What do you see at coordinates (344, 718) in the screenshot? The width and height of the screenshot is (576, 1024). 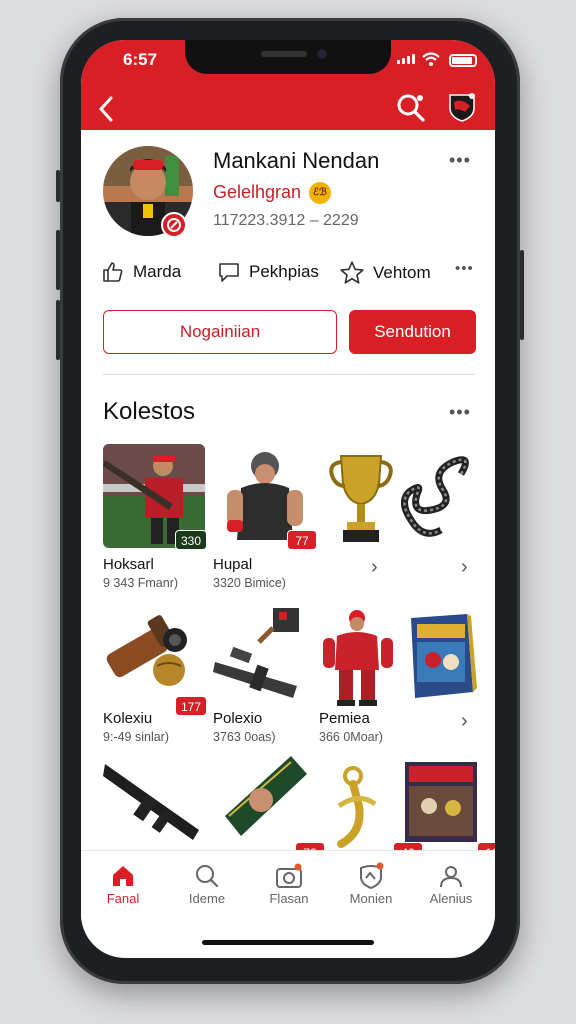 I see `item-title: Pemiea` at bounding box center [344, 718].